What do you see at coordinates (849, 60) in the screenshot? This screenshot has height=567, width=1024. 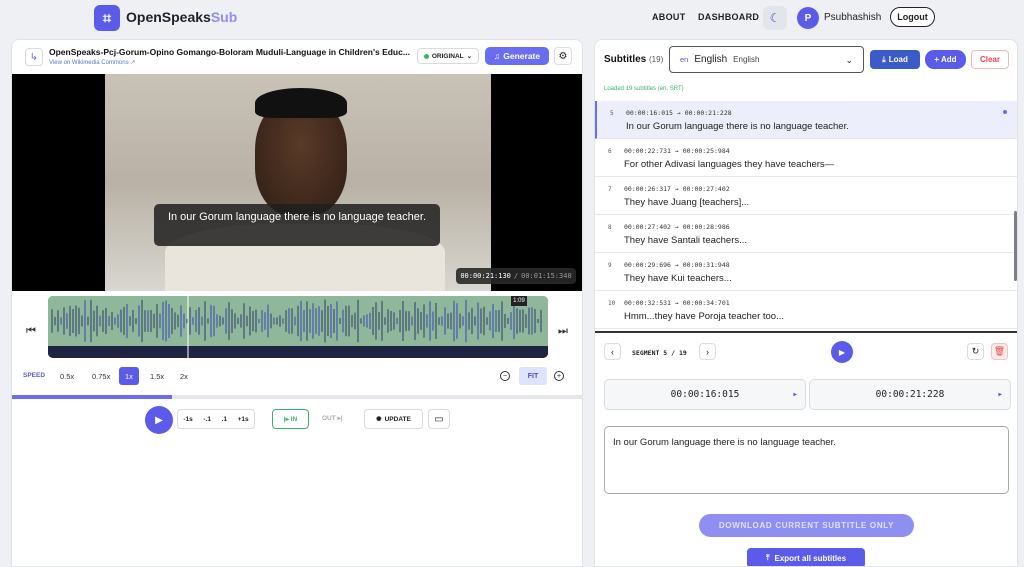 I see `chevron-down-icon: ⌄` at bounding box center [849, 60].